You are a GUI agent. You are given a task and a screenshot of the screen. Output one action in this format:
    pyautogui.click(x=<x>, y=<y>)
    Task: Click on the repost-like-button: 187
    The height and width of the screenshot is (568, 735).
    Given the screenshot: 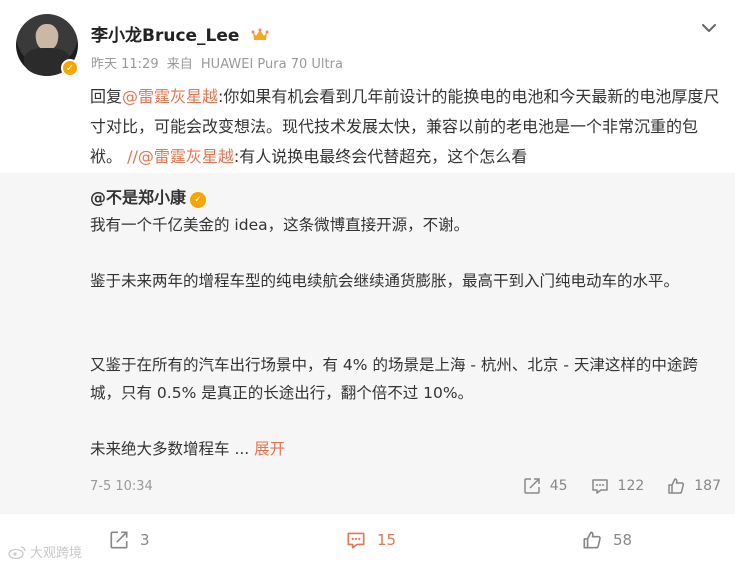 What is the action you would take?
    pyautogui.click(x=693, y=486)
    